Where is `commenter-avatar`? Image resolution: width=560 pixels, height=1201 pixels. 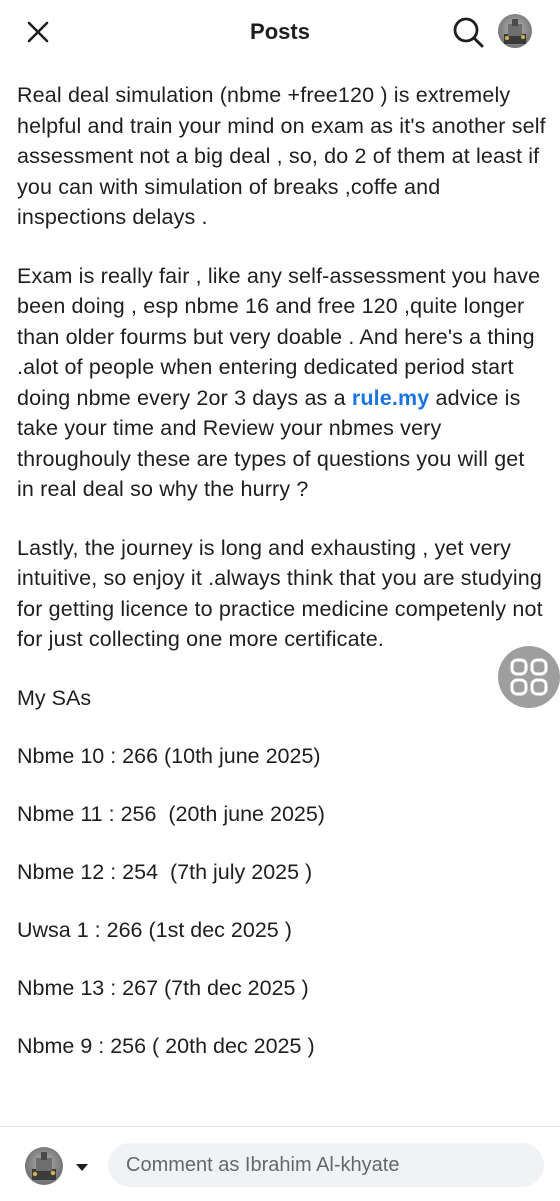
commenter-avatar is located at coordinates (44, 1166).